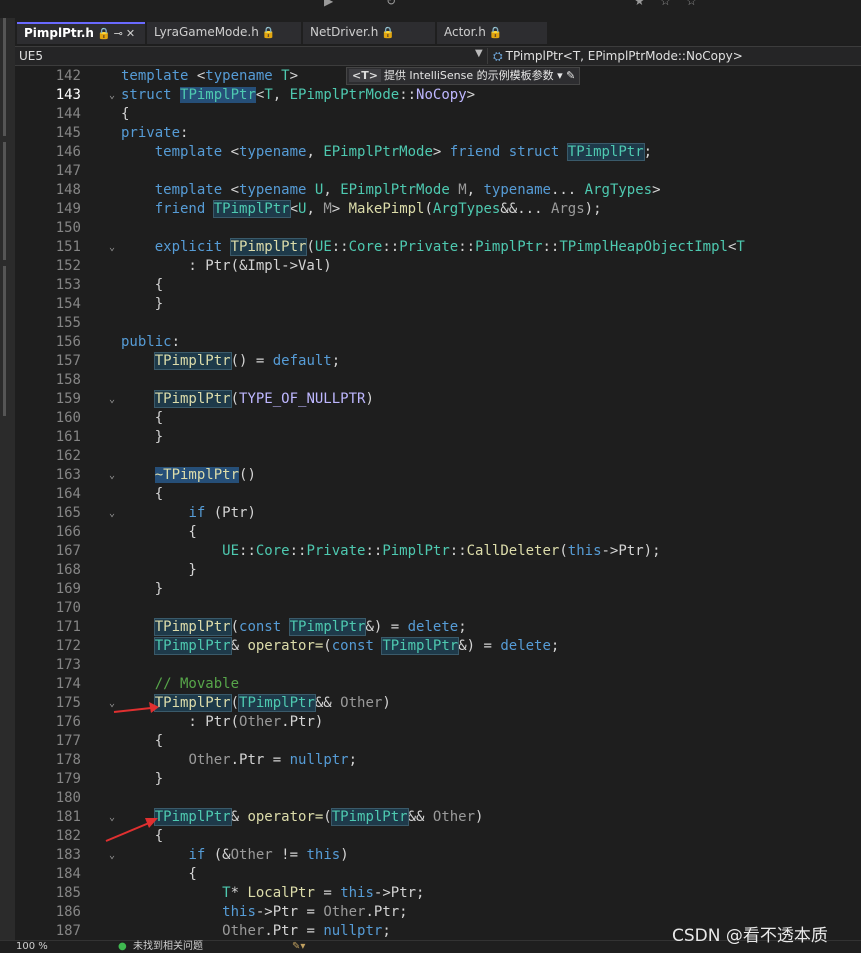  What do you see at coordinates (468, 75) in the screenshot?
I see `hint-text: 提供 IntelliSense 的示例模板参数` at bounding box center [468, 75].